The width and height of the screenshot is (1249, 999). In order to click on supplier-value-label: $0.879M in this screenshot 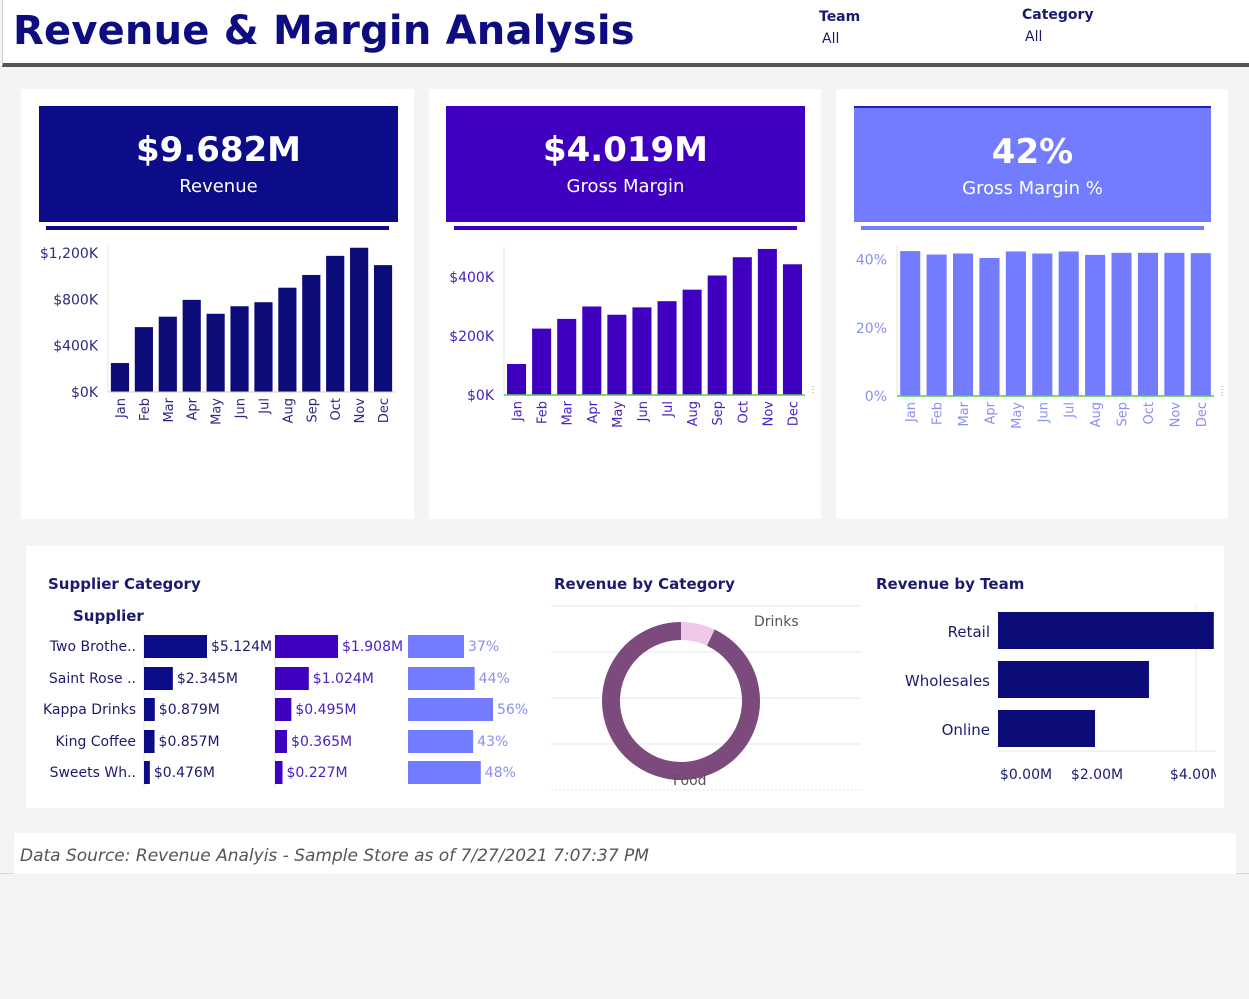, I will do `click(189, 710)`.